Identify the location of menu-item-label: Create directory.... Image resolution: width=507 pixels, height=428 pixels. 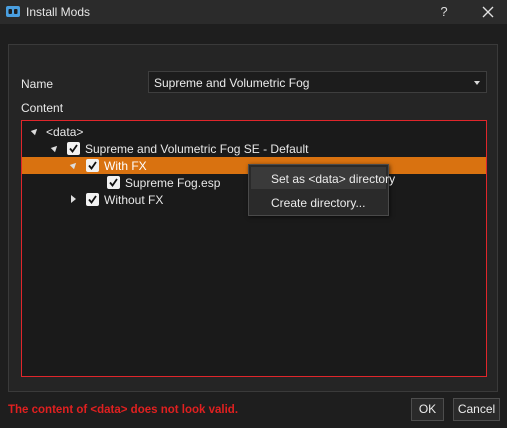
(318, 203).